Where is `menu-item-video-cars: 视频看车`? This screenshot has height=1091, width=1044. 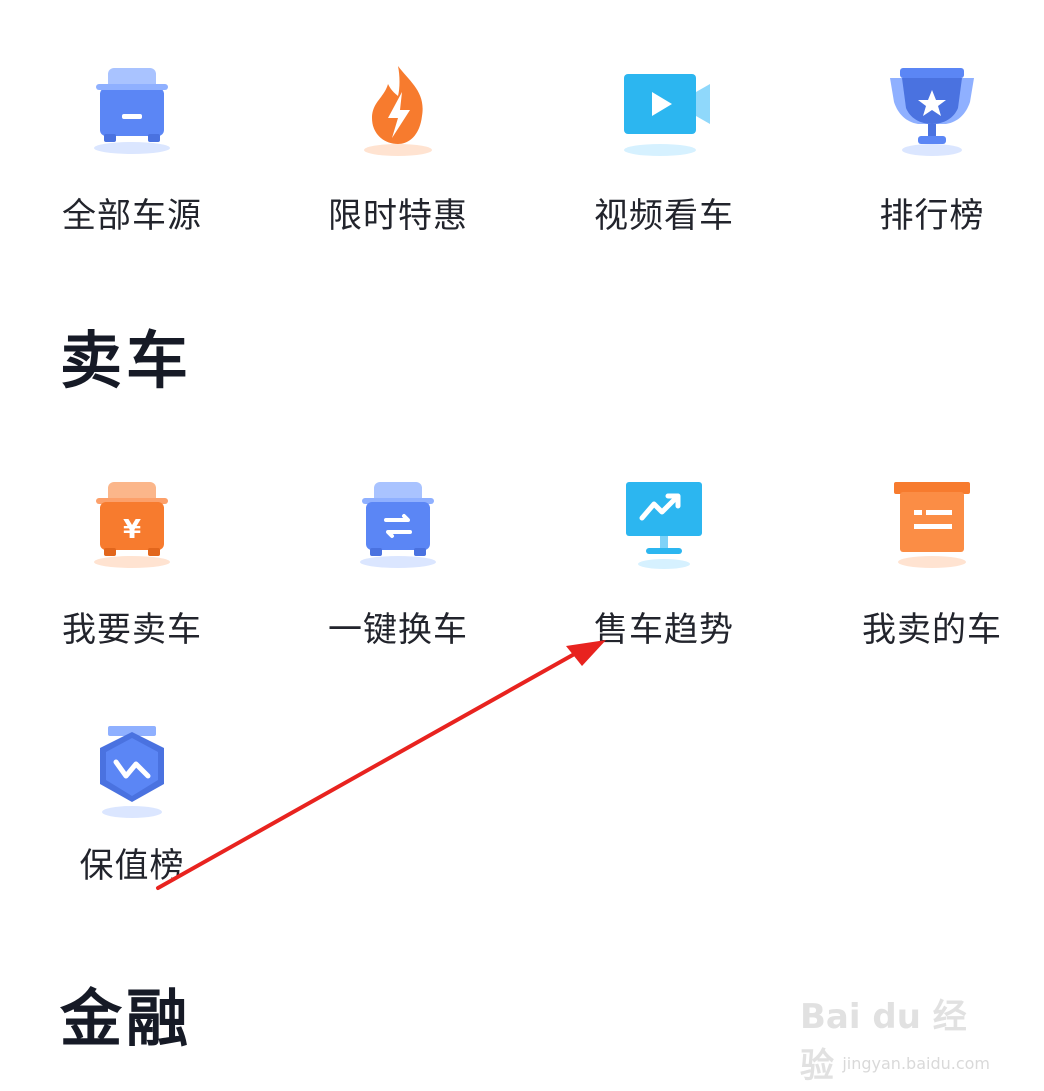
menu-item-video-cars: 视频看车 is located at coordinates (664, 149).